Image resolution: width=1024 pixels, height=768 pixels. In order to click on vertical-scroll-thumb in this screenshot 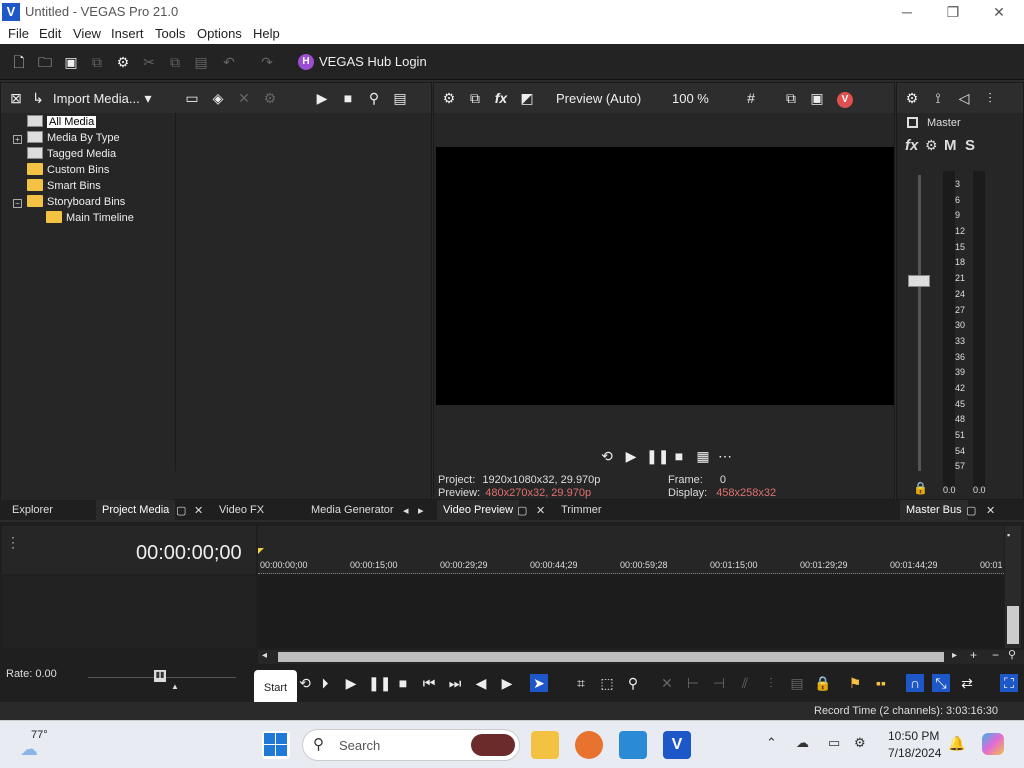, I will do `click(1013, 625)`.